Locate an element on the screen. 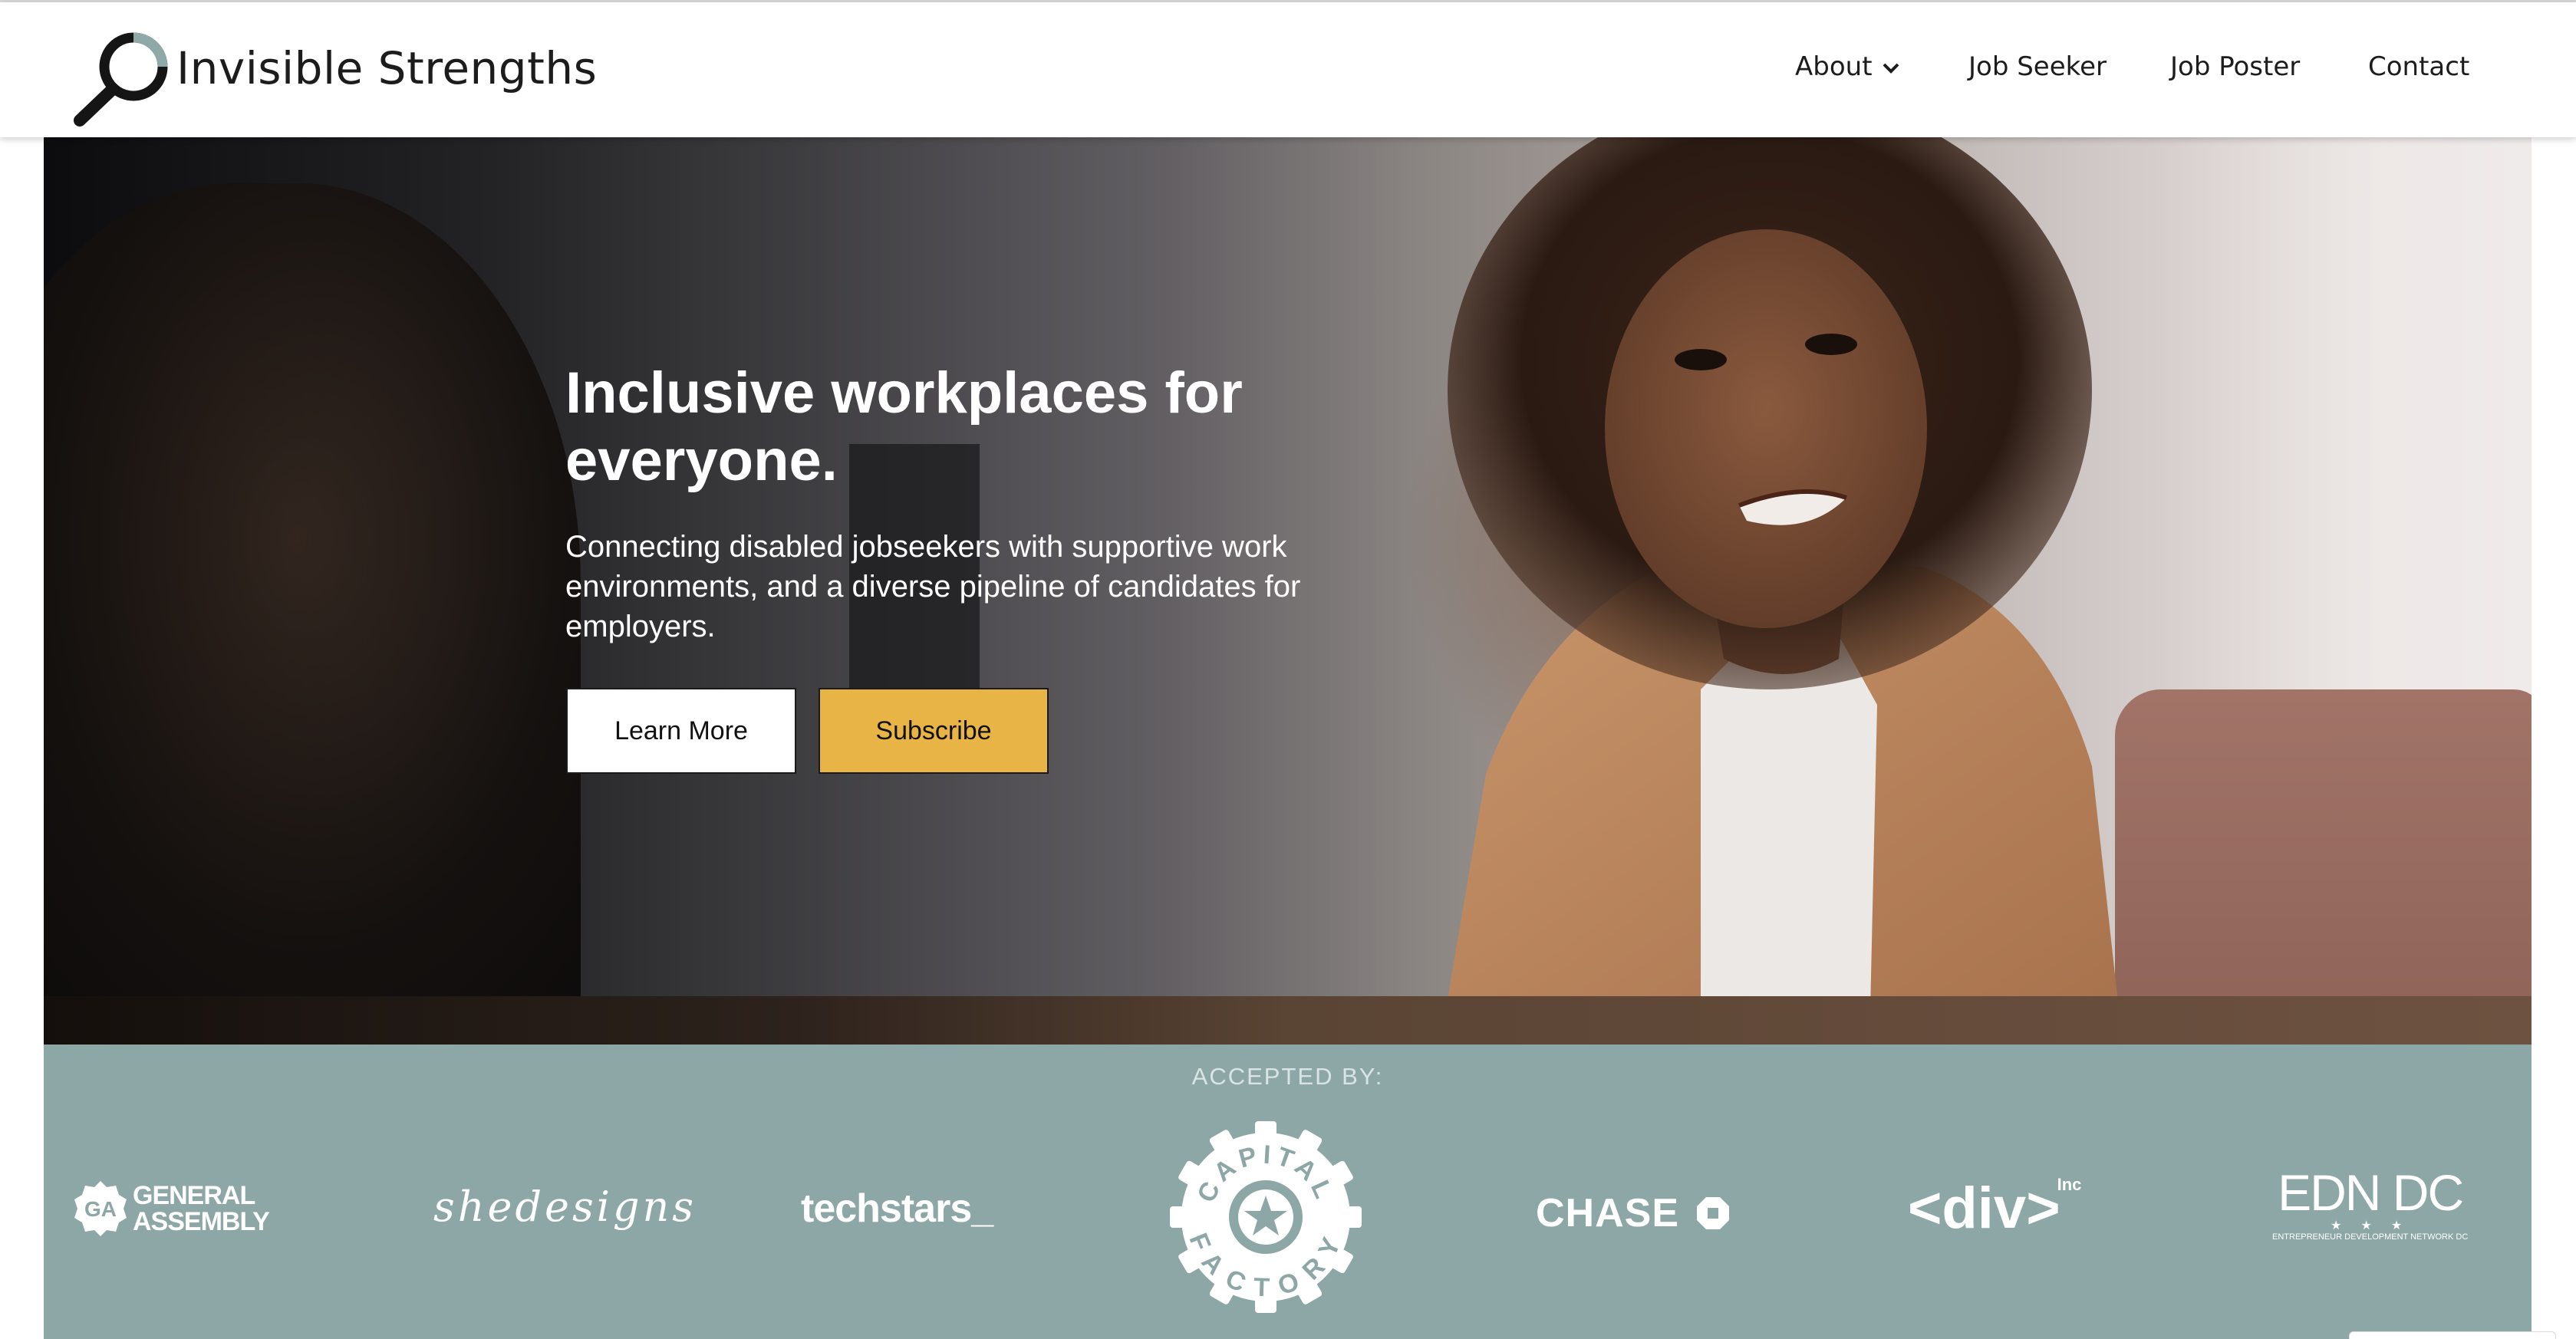 The width and height of the screenshot is (2576, 1339). general-assembly-line1: GENERAL is located at coordinates (194, 1195).